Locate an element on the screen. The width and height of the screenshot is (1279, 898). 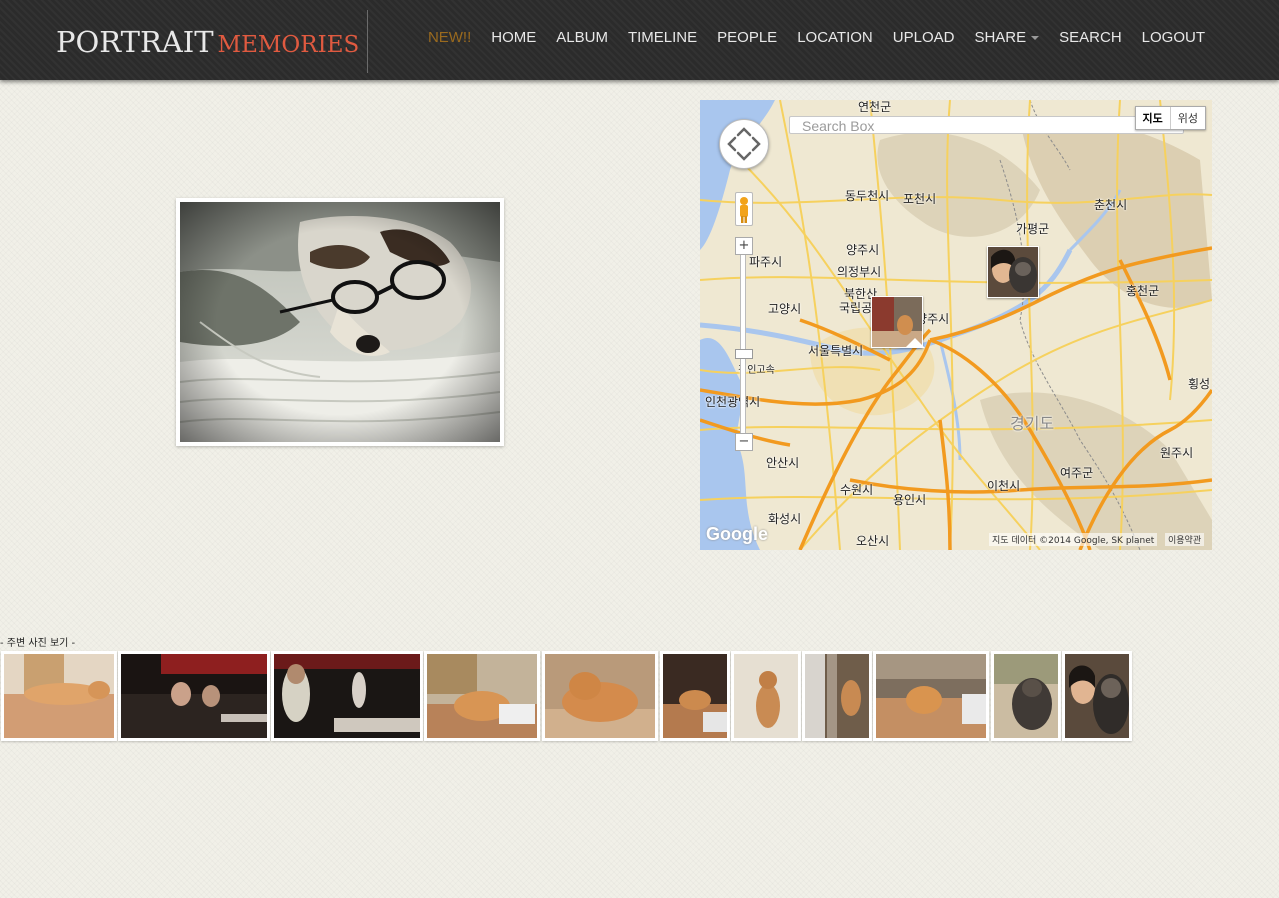
nav-item-search: SEARCH is located at coordinates (1090, 38).